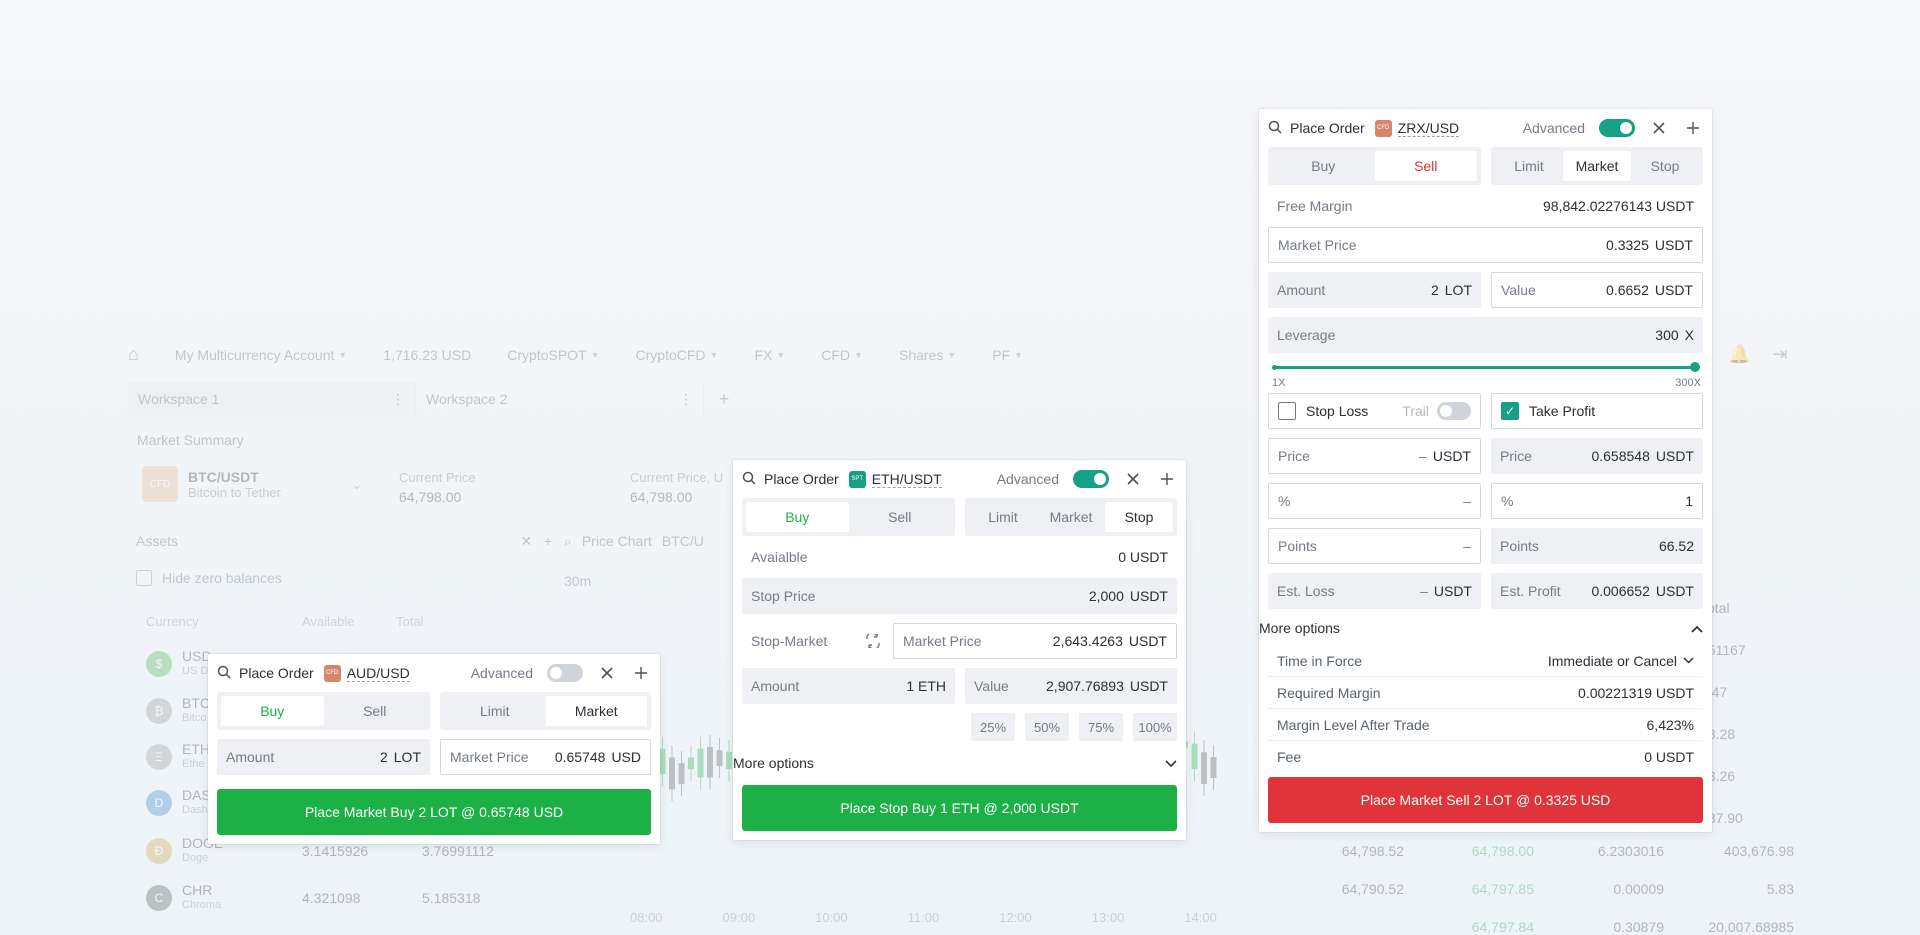 The width and height of the screenshot is (1920, 935). I want to click on leverage-value: 300, so click(1666, 335).